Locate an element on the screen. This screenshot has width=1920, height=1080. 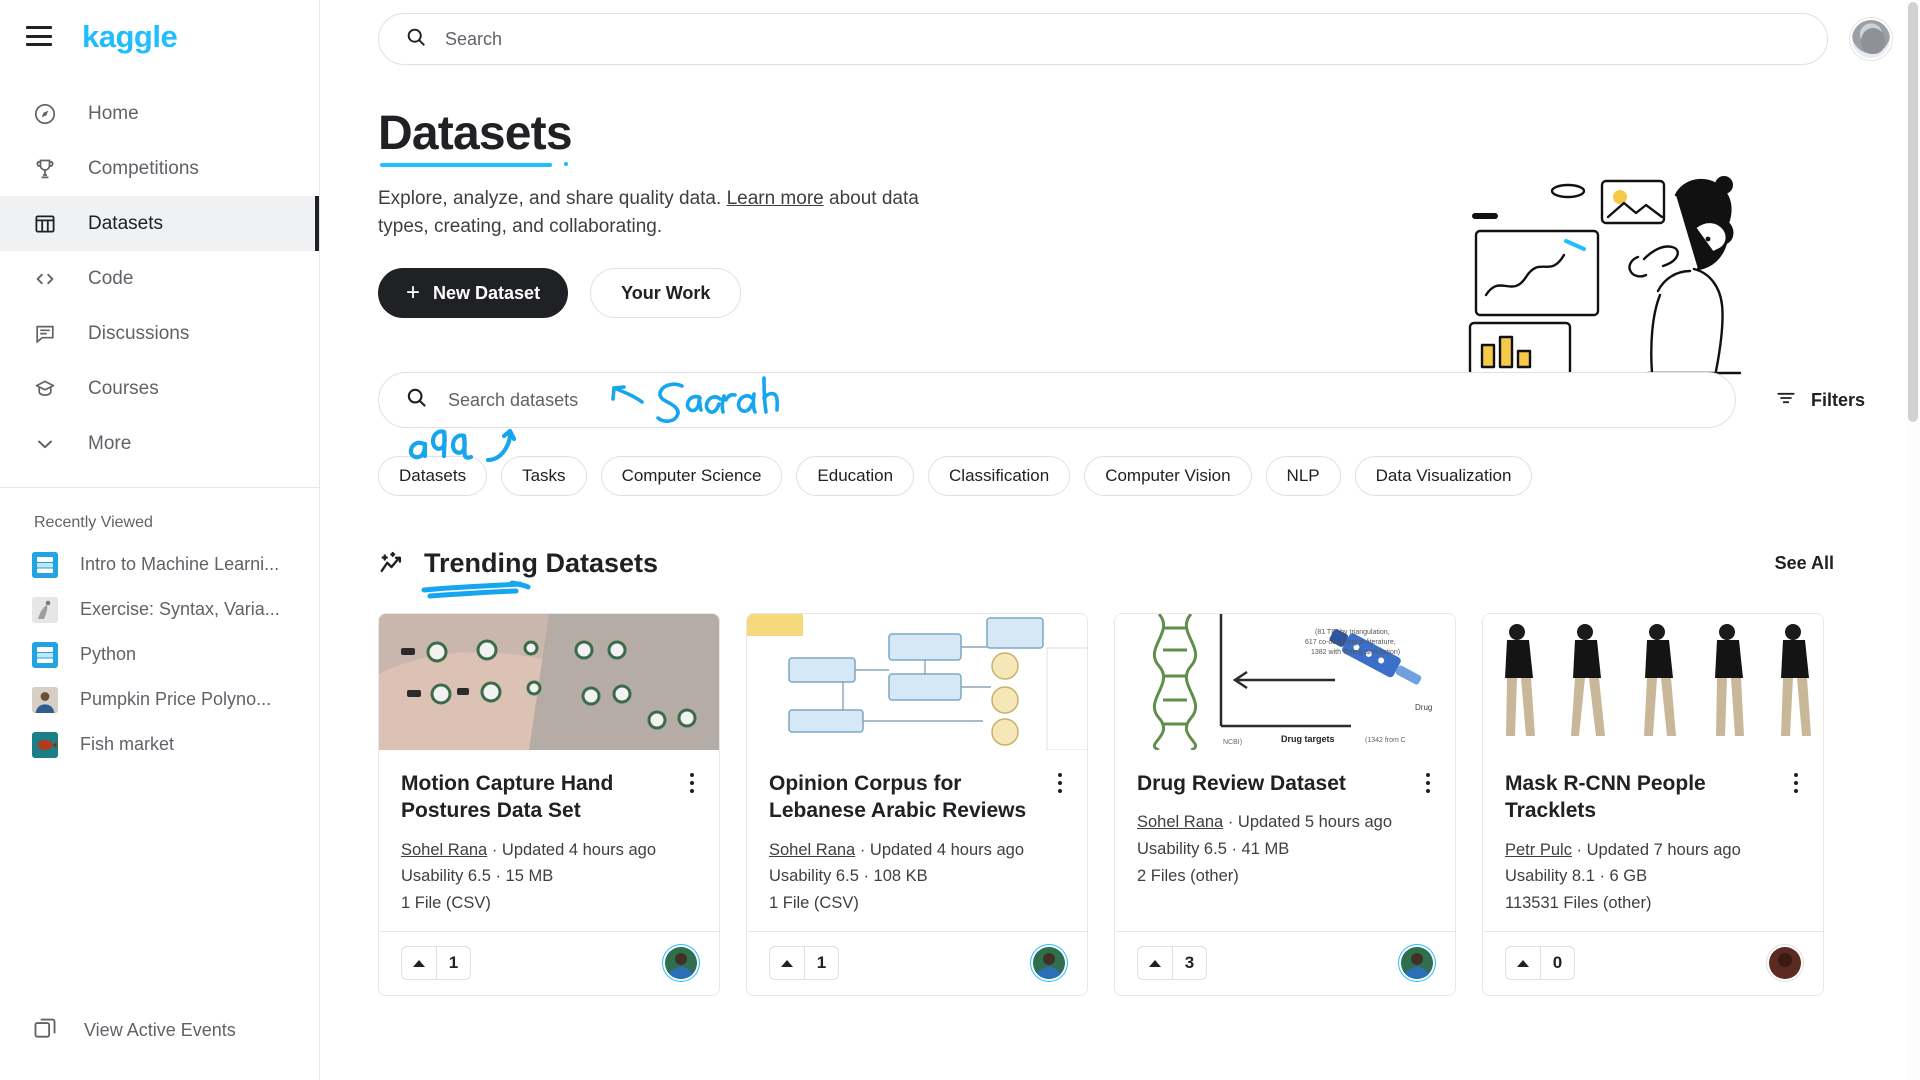
dataset-search-row: Search datasets Filters is located at coordinates (1136, 400).